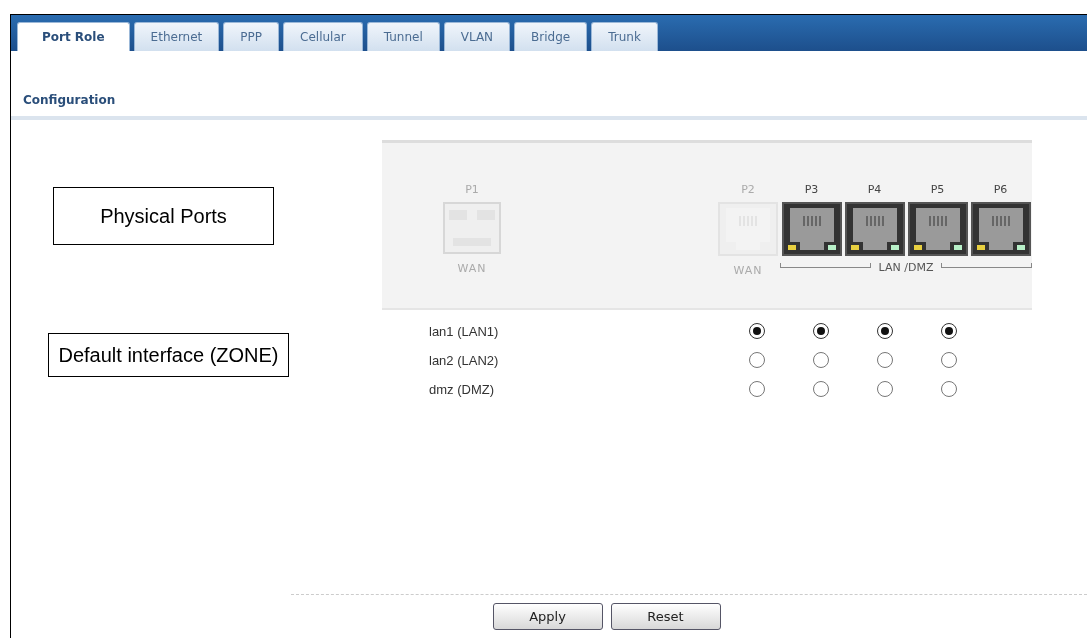 This screenshot has width=1087, height=639. What do you see at coordinates (551, 36) in the screenshot?
I see `tab: Bridge` at bounding box center [551, 36].